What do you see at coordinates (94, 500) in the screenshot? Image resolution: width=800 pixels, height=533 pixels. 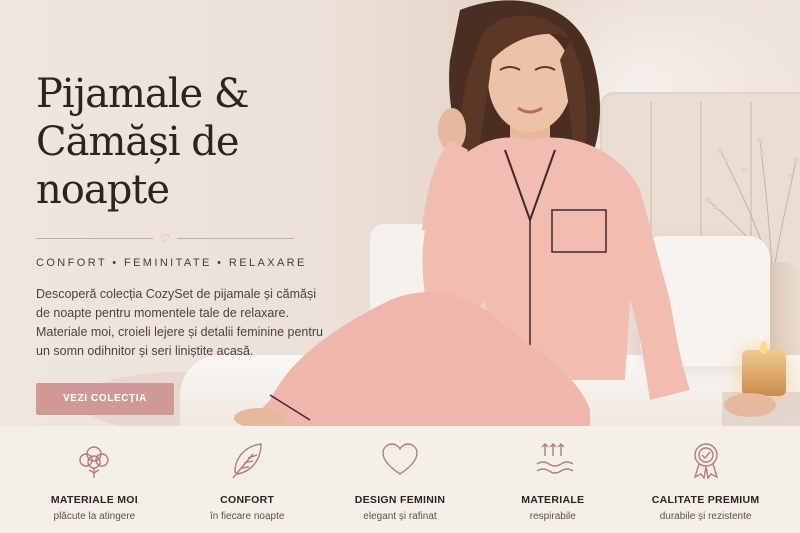 I see `feature-title: MATERIALE MOI` at bounding box center [94, 500].